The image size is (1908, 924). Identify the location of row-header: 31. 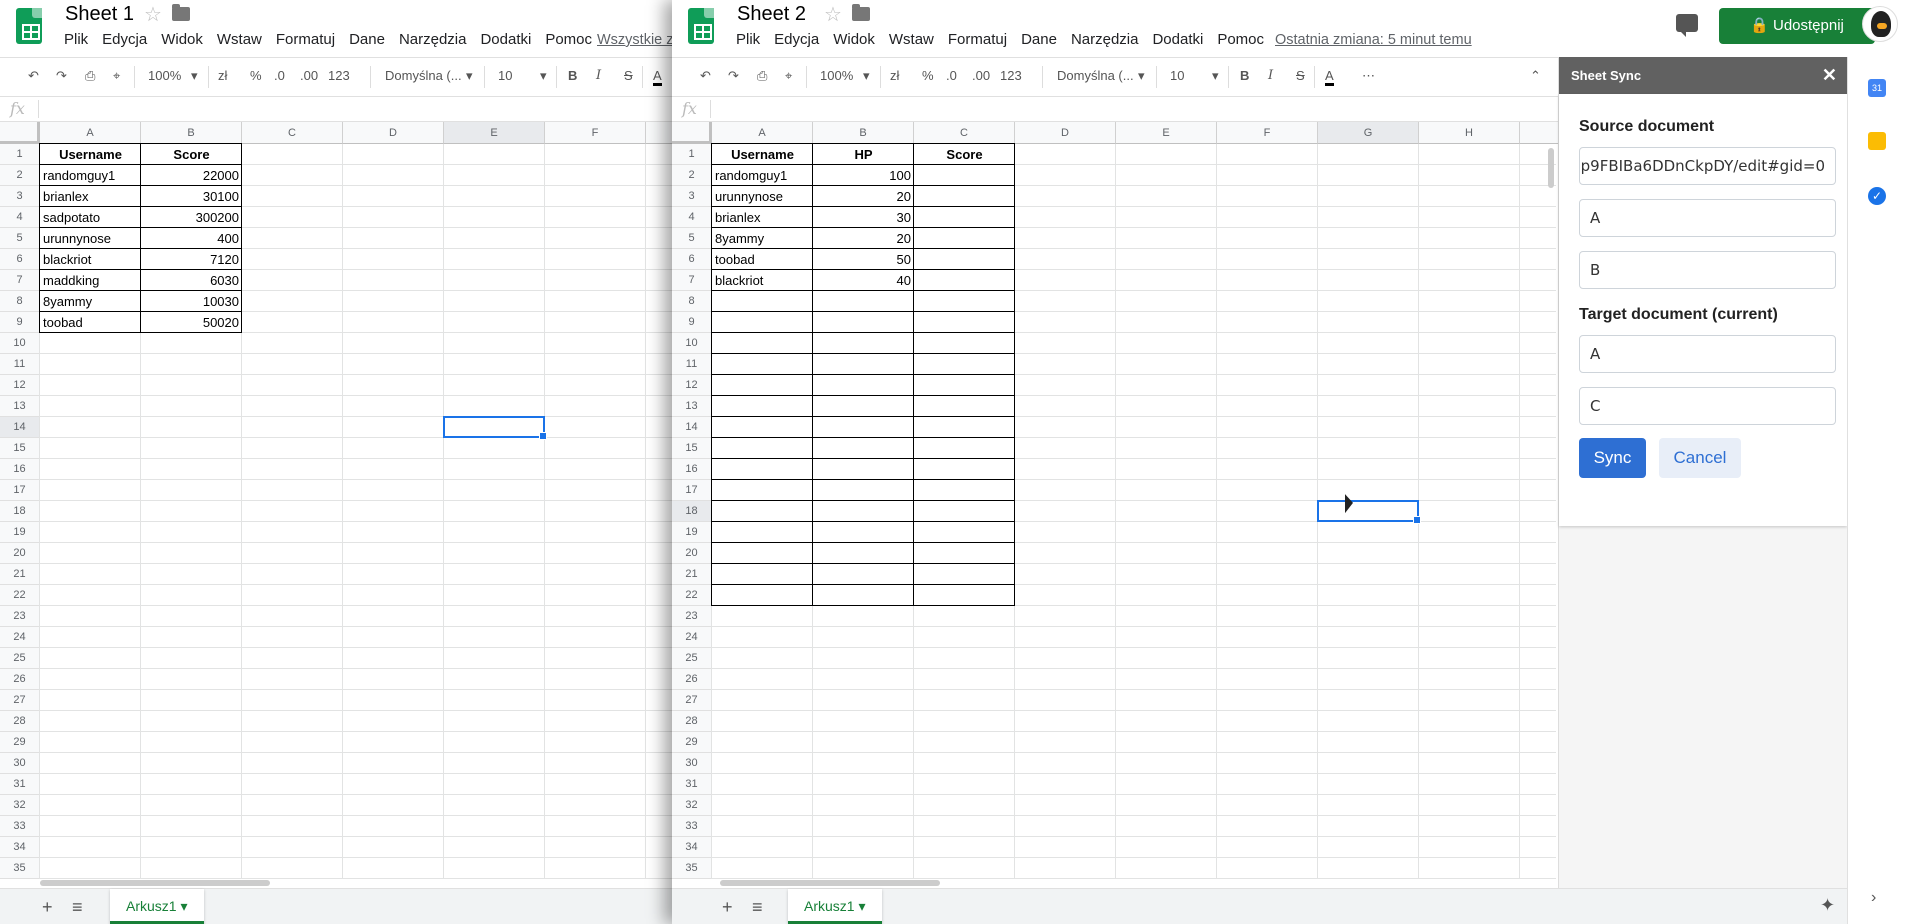
(692, 784).